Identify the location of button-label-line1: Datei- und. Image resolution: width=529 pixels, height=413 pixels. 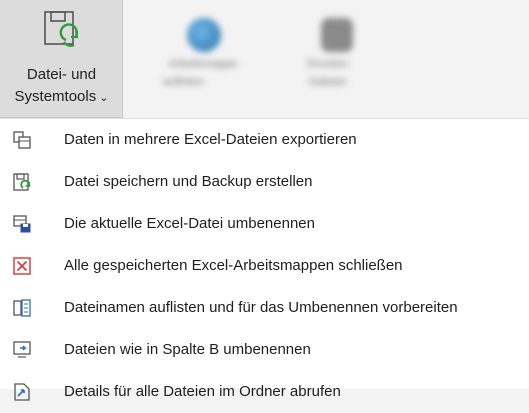
(61, 74).